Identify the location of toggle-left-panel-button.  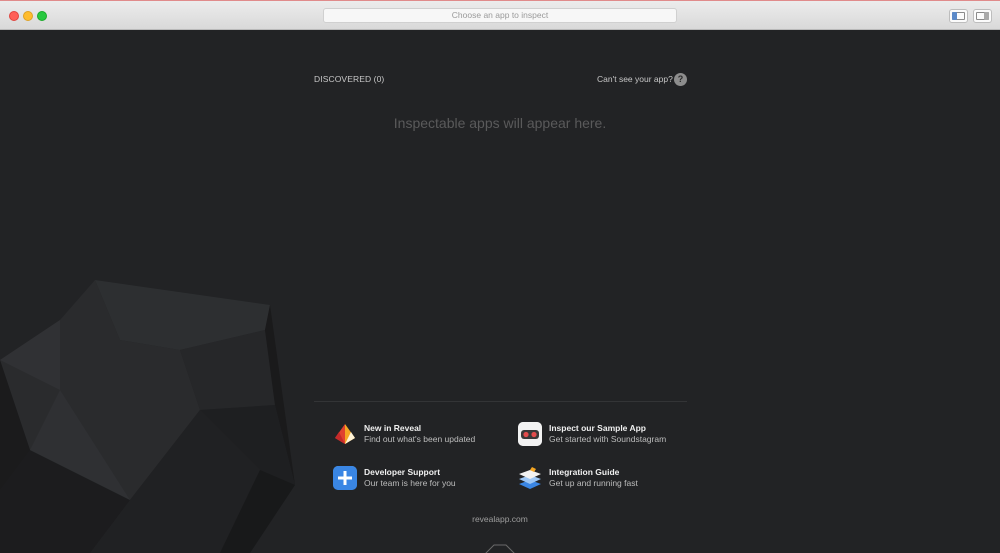
(958, 16).